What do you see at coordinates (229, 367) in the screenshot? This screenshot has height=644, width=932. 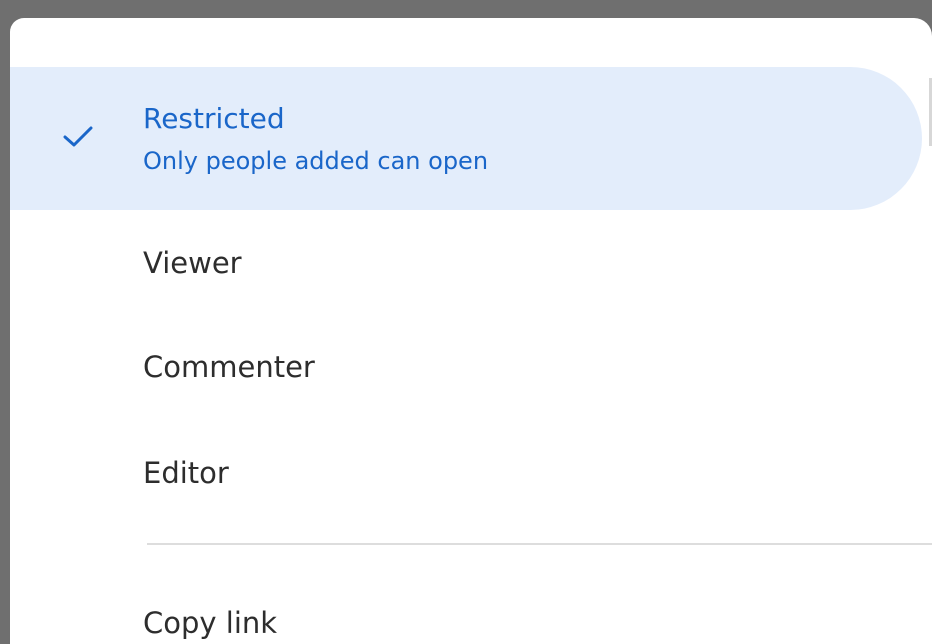 I see `menu-item-commenter-label: Commenter` at bounding box center [229, 367].